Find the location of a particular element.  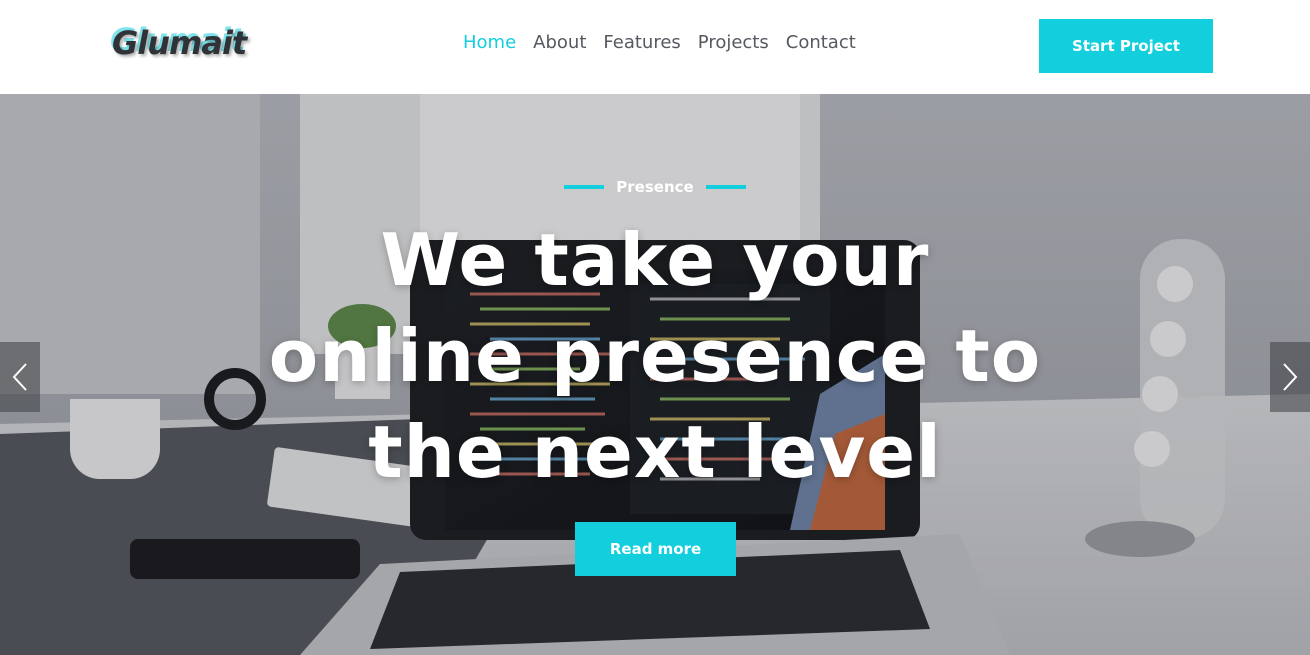

chevron-left-icon is located at coordinates (19, 377).